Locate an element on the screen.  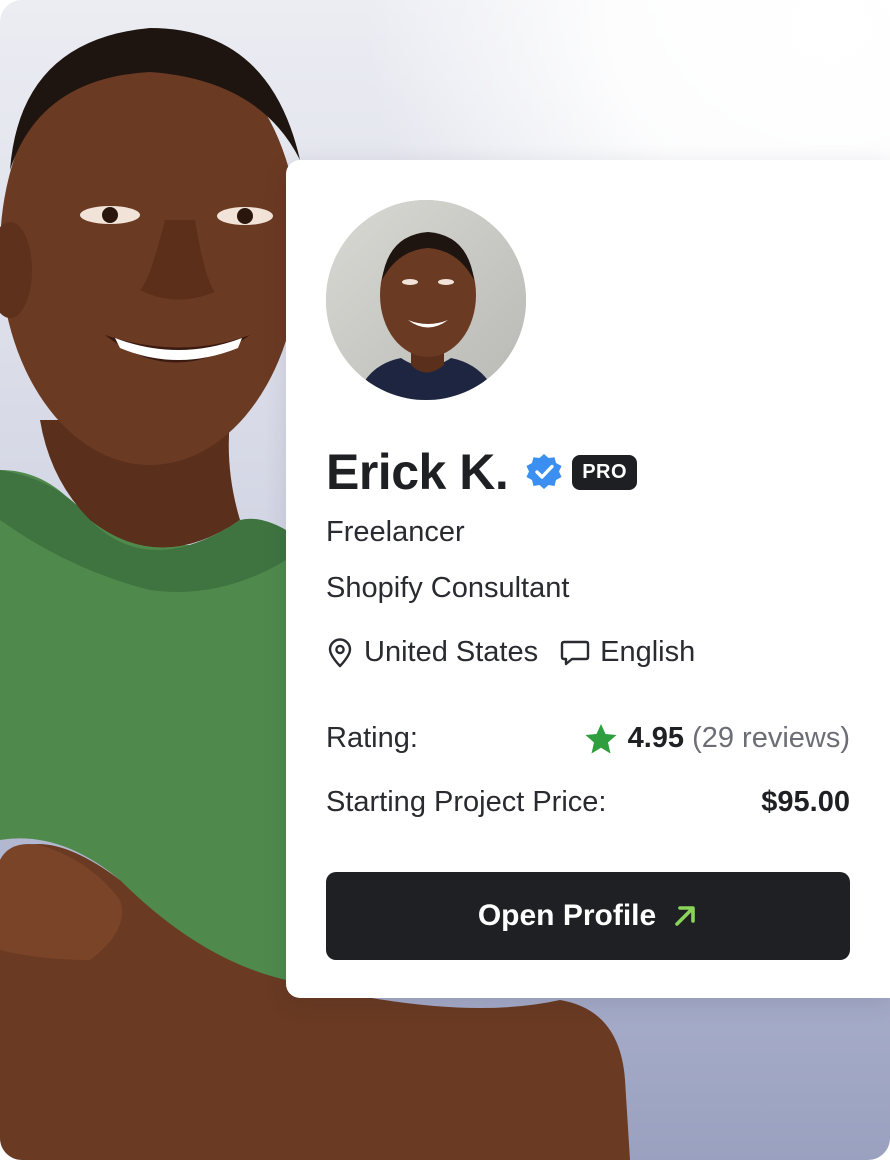
open-profile-button: Open Profile is located at coordinates (588, 916).